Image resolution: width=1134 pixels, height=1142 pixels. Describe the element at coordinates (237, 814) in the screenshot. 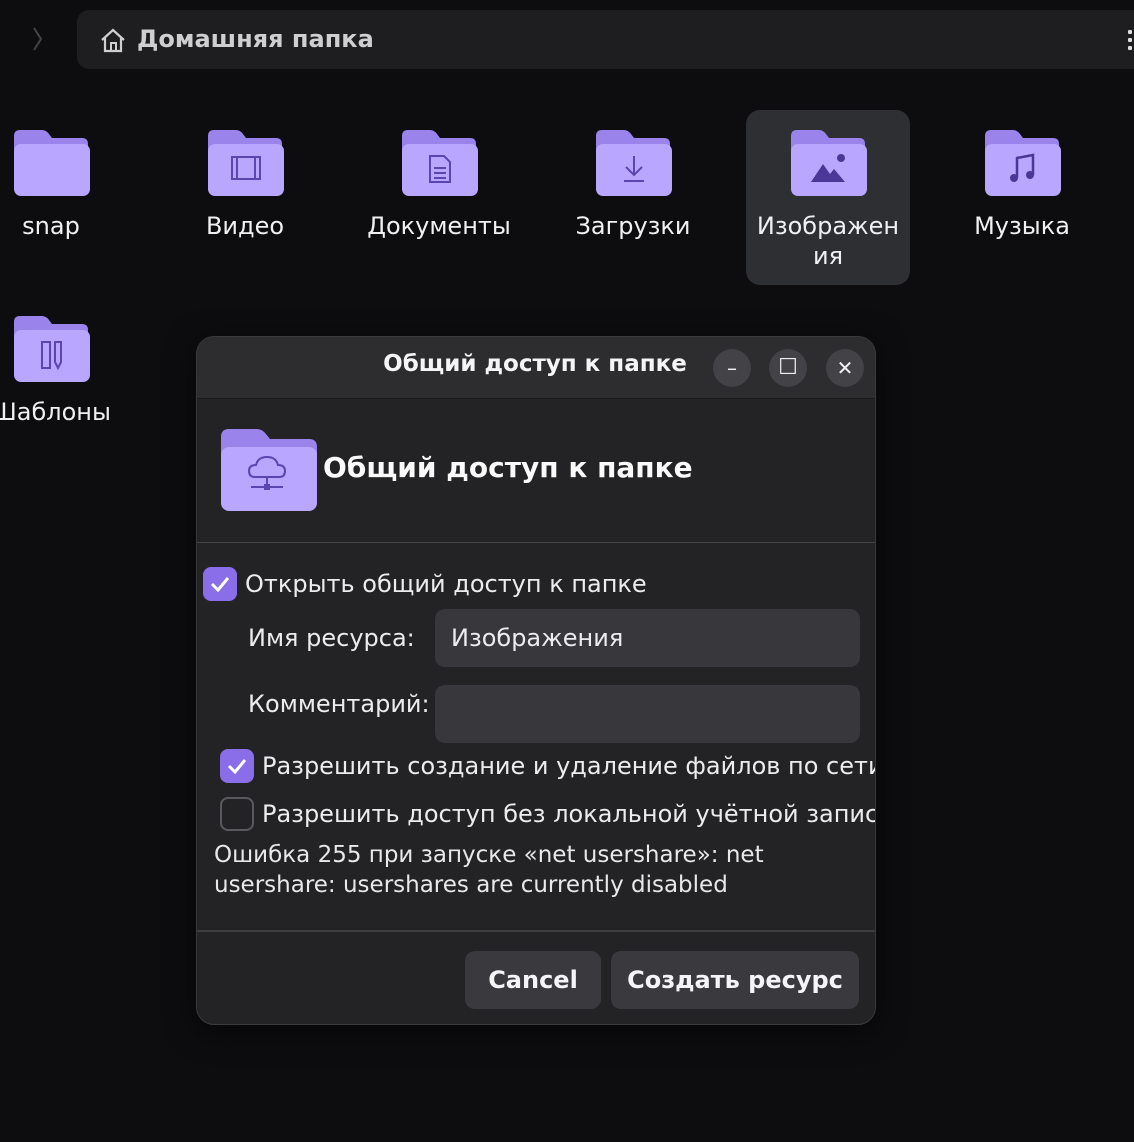

I see `guest-access-checkbox` at that location.